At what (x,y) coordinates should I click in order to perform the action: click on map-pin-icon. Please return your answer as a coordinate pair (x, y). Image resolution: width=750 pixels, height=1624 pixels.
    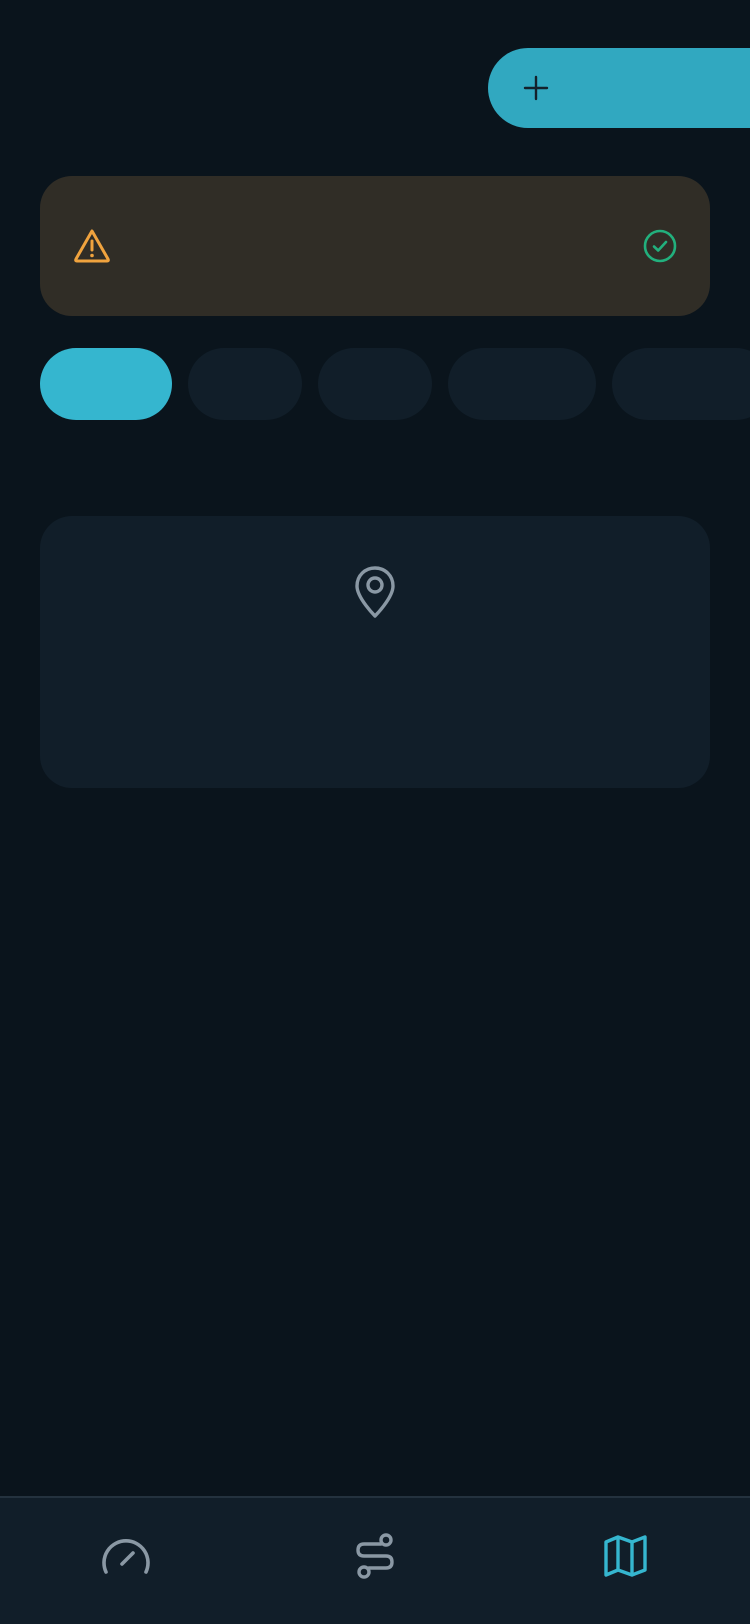
    Looking at the image, I should click on (375, 592).